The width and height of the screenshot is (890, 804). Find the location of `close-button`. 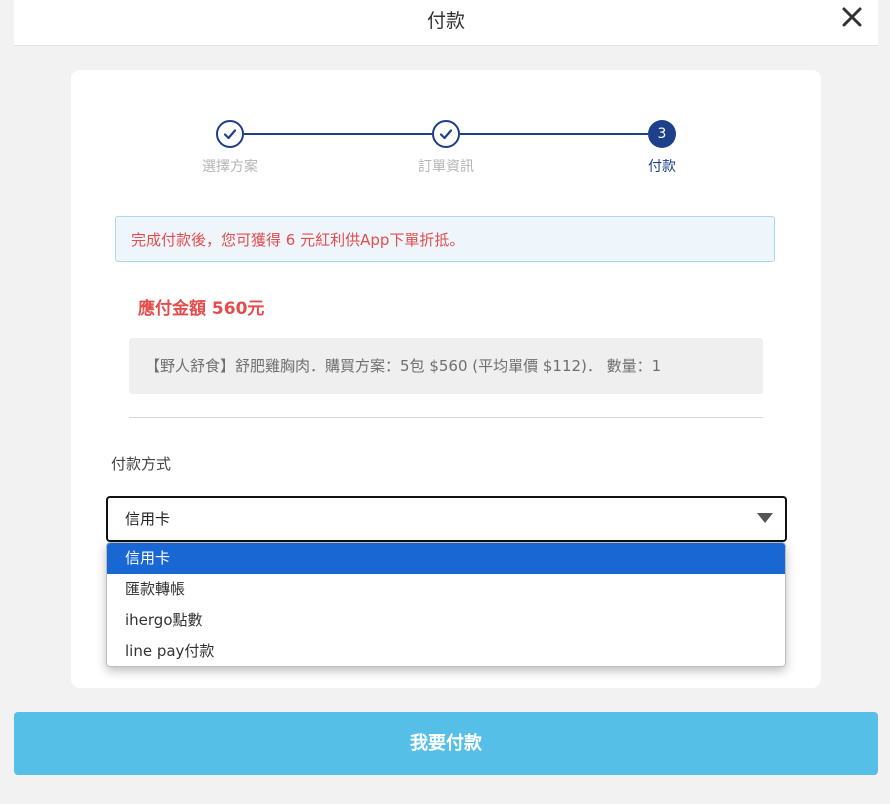

close-button is located at coordinates (852, 17).